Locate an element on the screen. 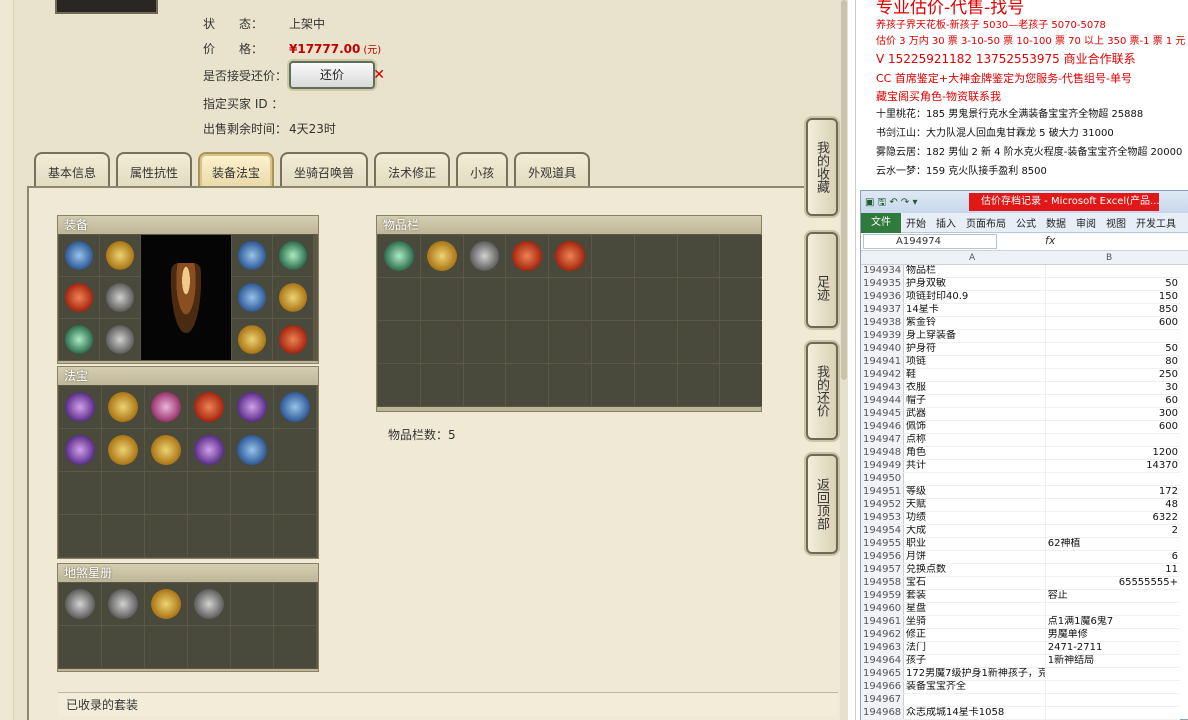 The height and width of the screenshot is (720, 1188). cell-a: 紫金铃 is located at coordinates (974, 323).